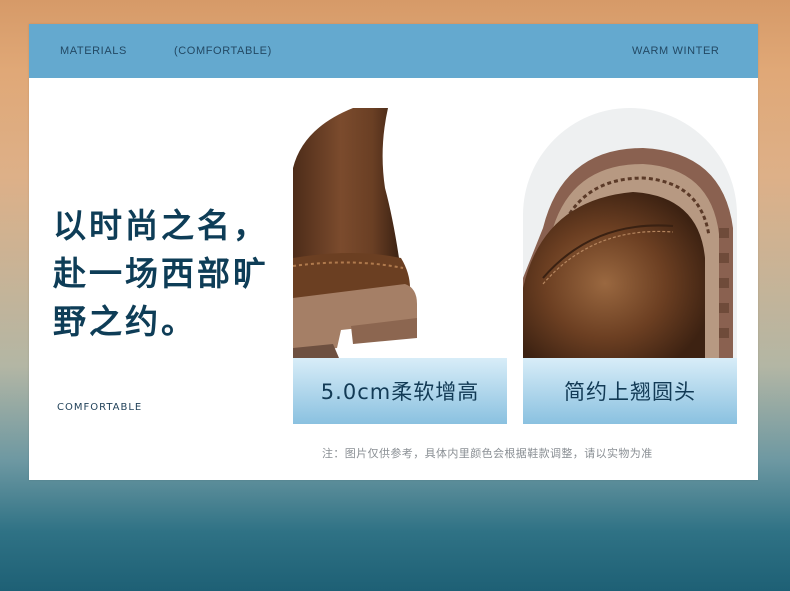 This screenshot has height=591, width=790. What do you see at coordinates (400, 391) in the screenshot?
I see `feature-caption-heel: 5.0cm柔软增高` at bounding box center [400, 391].